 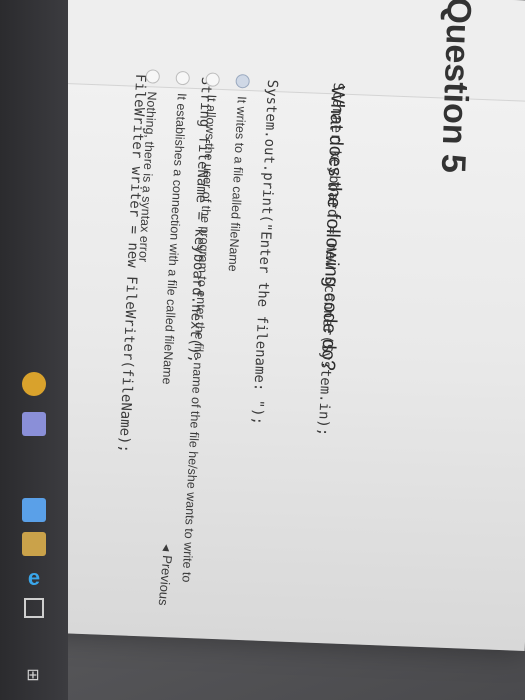 What do you see at coordinates (167, 547) in the screenshot?
I see `previous-arrow-icon: ◀` at bounding box center [167, 547].